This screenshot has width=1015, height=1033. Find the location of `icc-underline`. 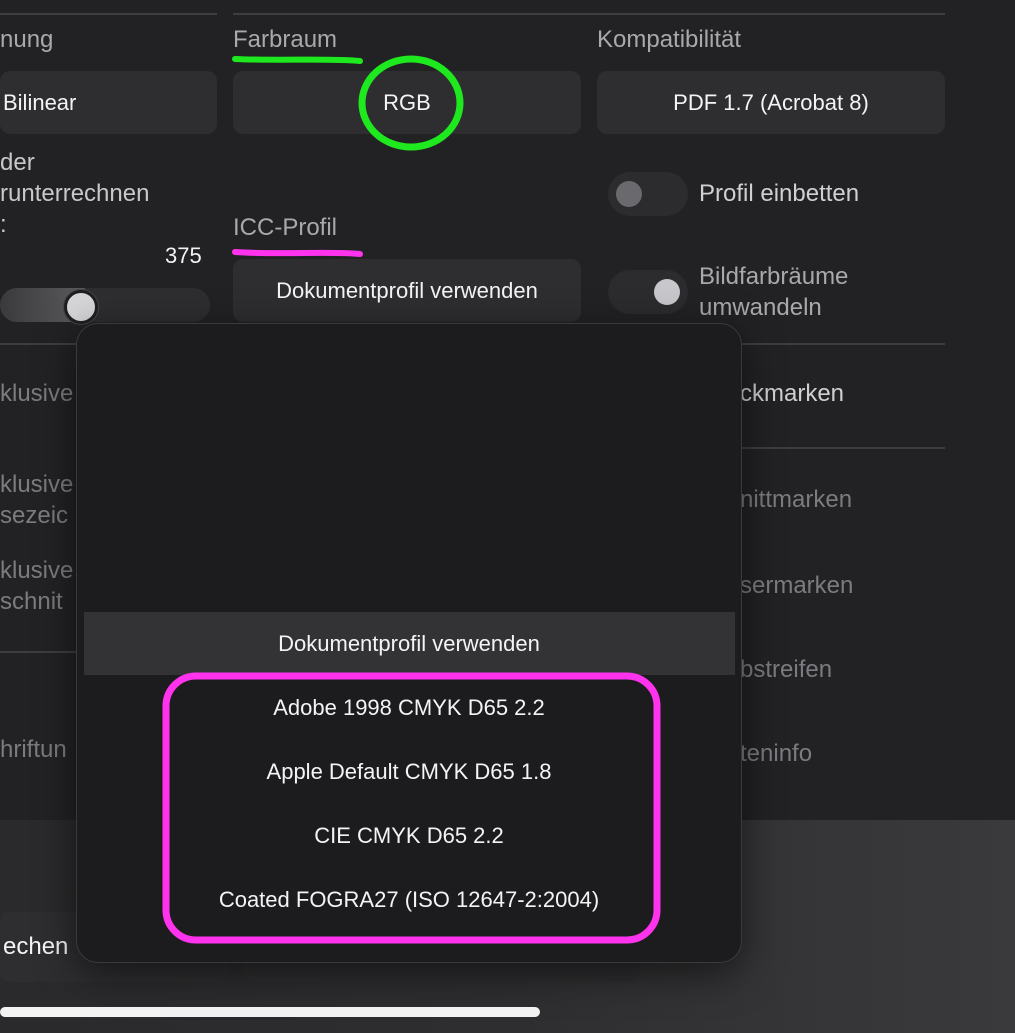

icc-underline is located at coordinates (297, 253).